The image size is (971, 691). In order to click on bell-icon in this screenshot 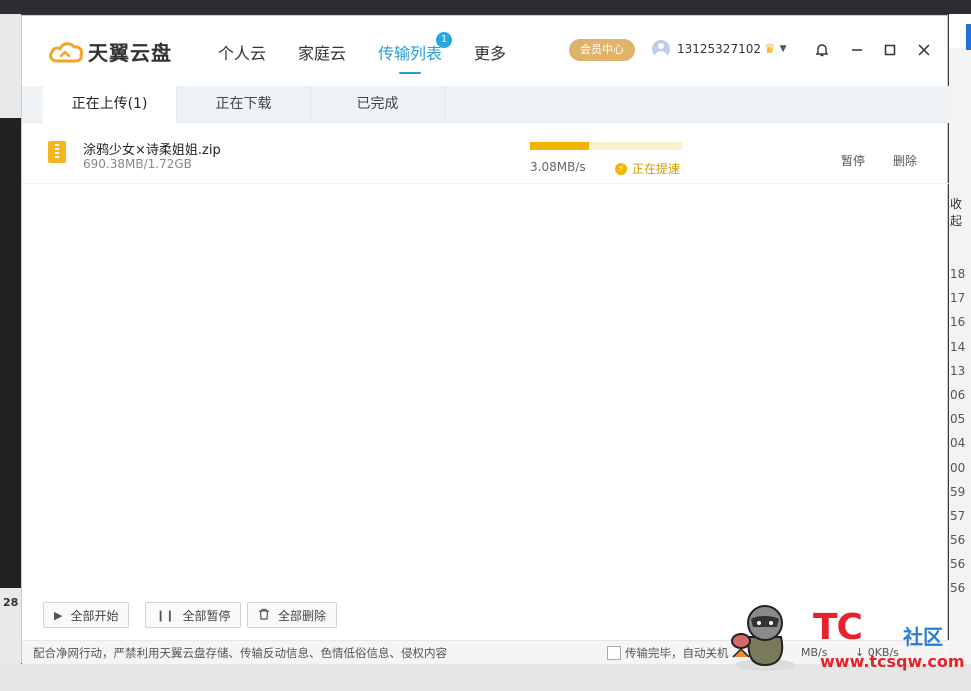, I will do `click(822, 50)`.